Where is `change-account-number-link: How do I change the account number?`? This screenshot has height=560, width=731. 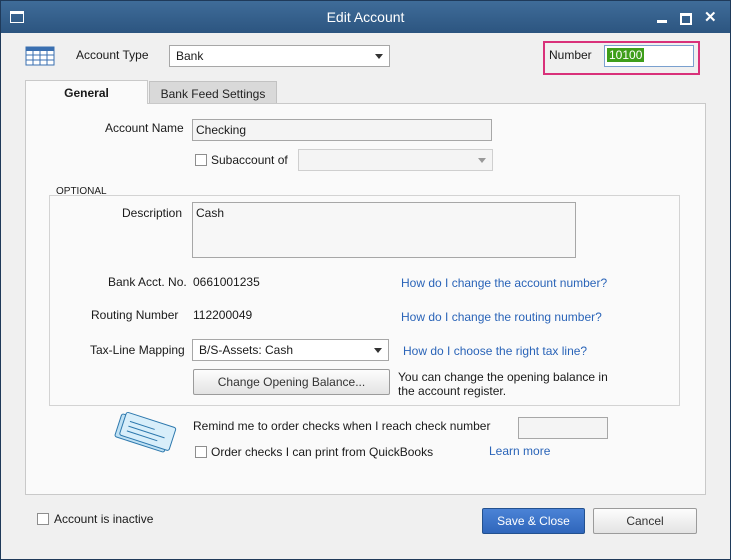 change-account-number-link: How do I change the account number? is located at coordinates (504, 283).